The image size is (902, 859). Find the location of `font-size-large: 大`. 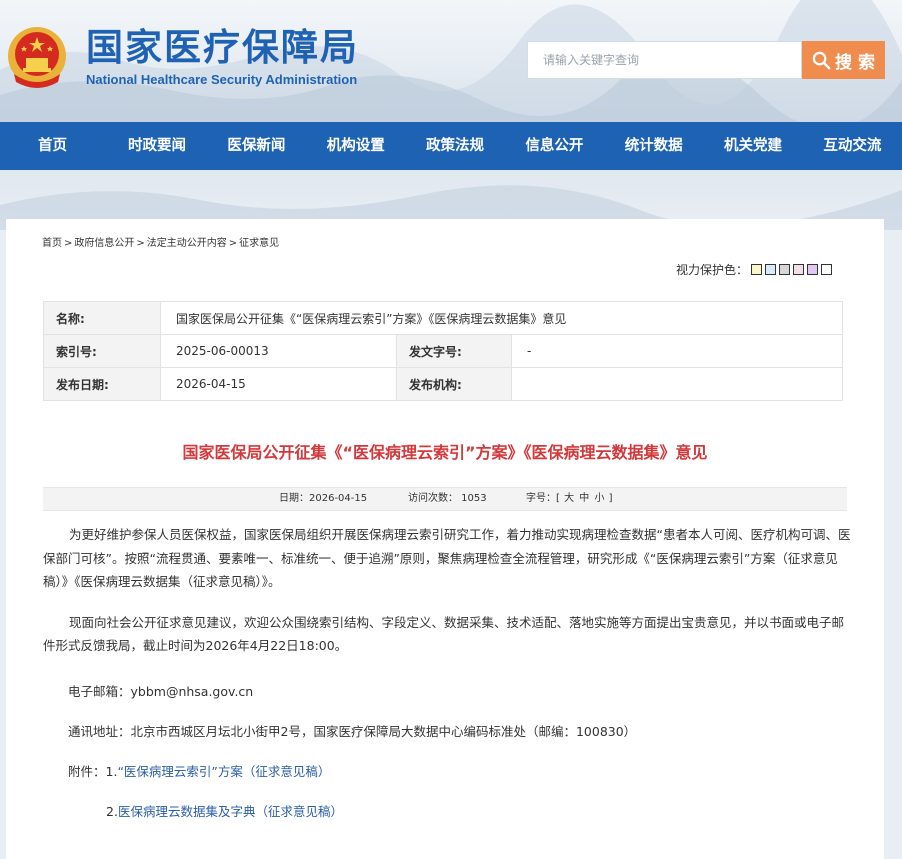

font-size-large: 大 is located at coordinates (569, 498).